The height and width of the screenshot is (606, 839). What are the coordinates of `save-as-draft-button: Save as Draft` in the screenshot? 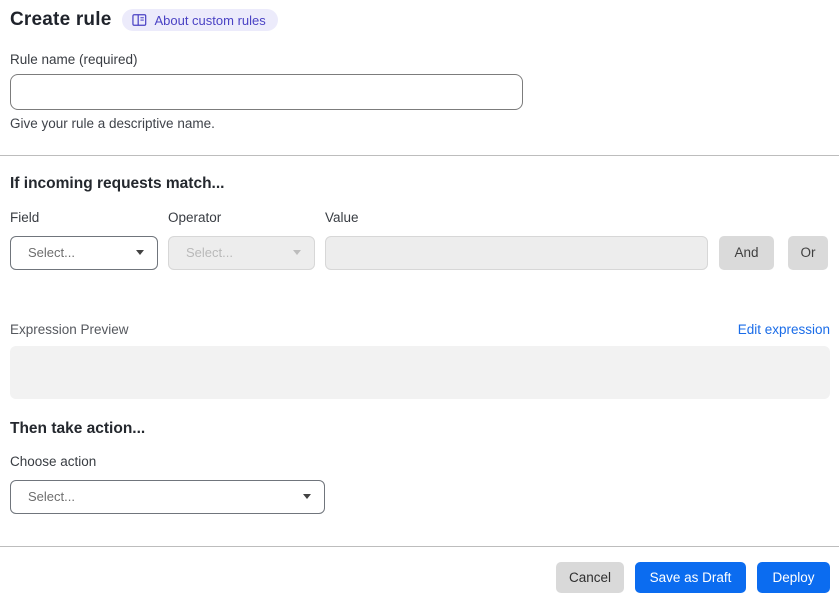 It's located at (690, 577).